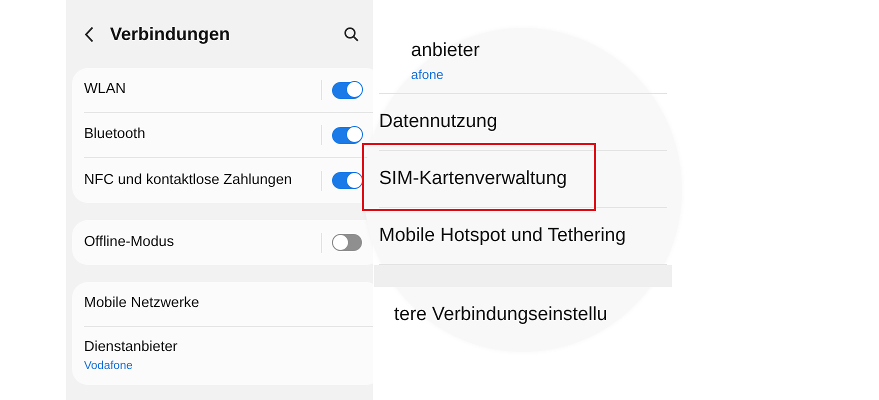 The width and height of the screenshot is (879, 400). I want to click on setting-label: Bluetooth, so click(115, 135).